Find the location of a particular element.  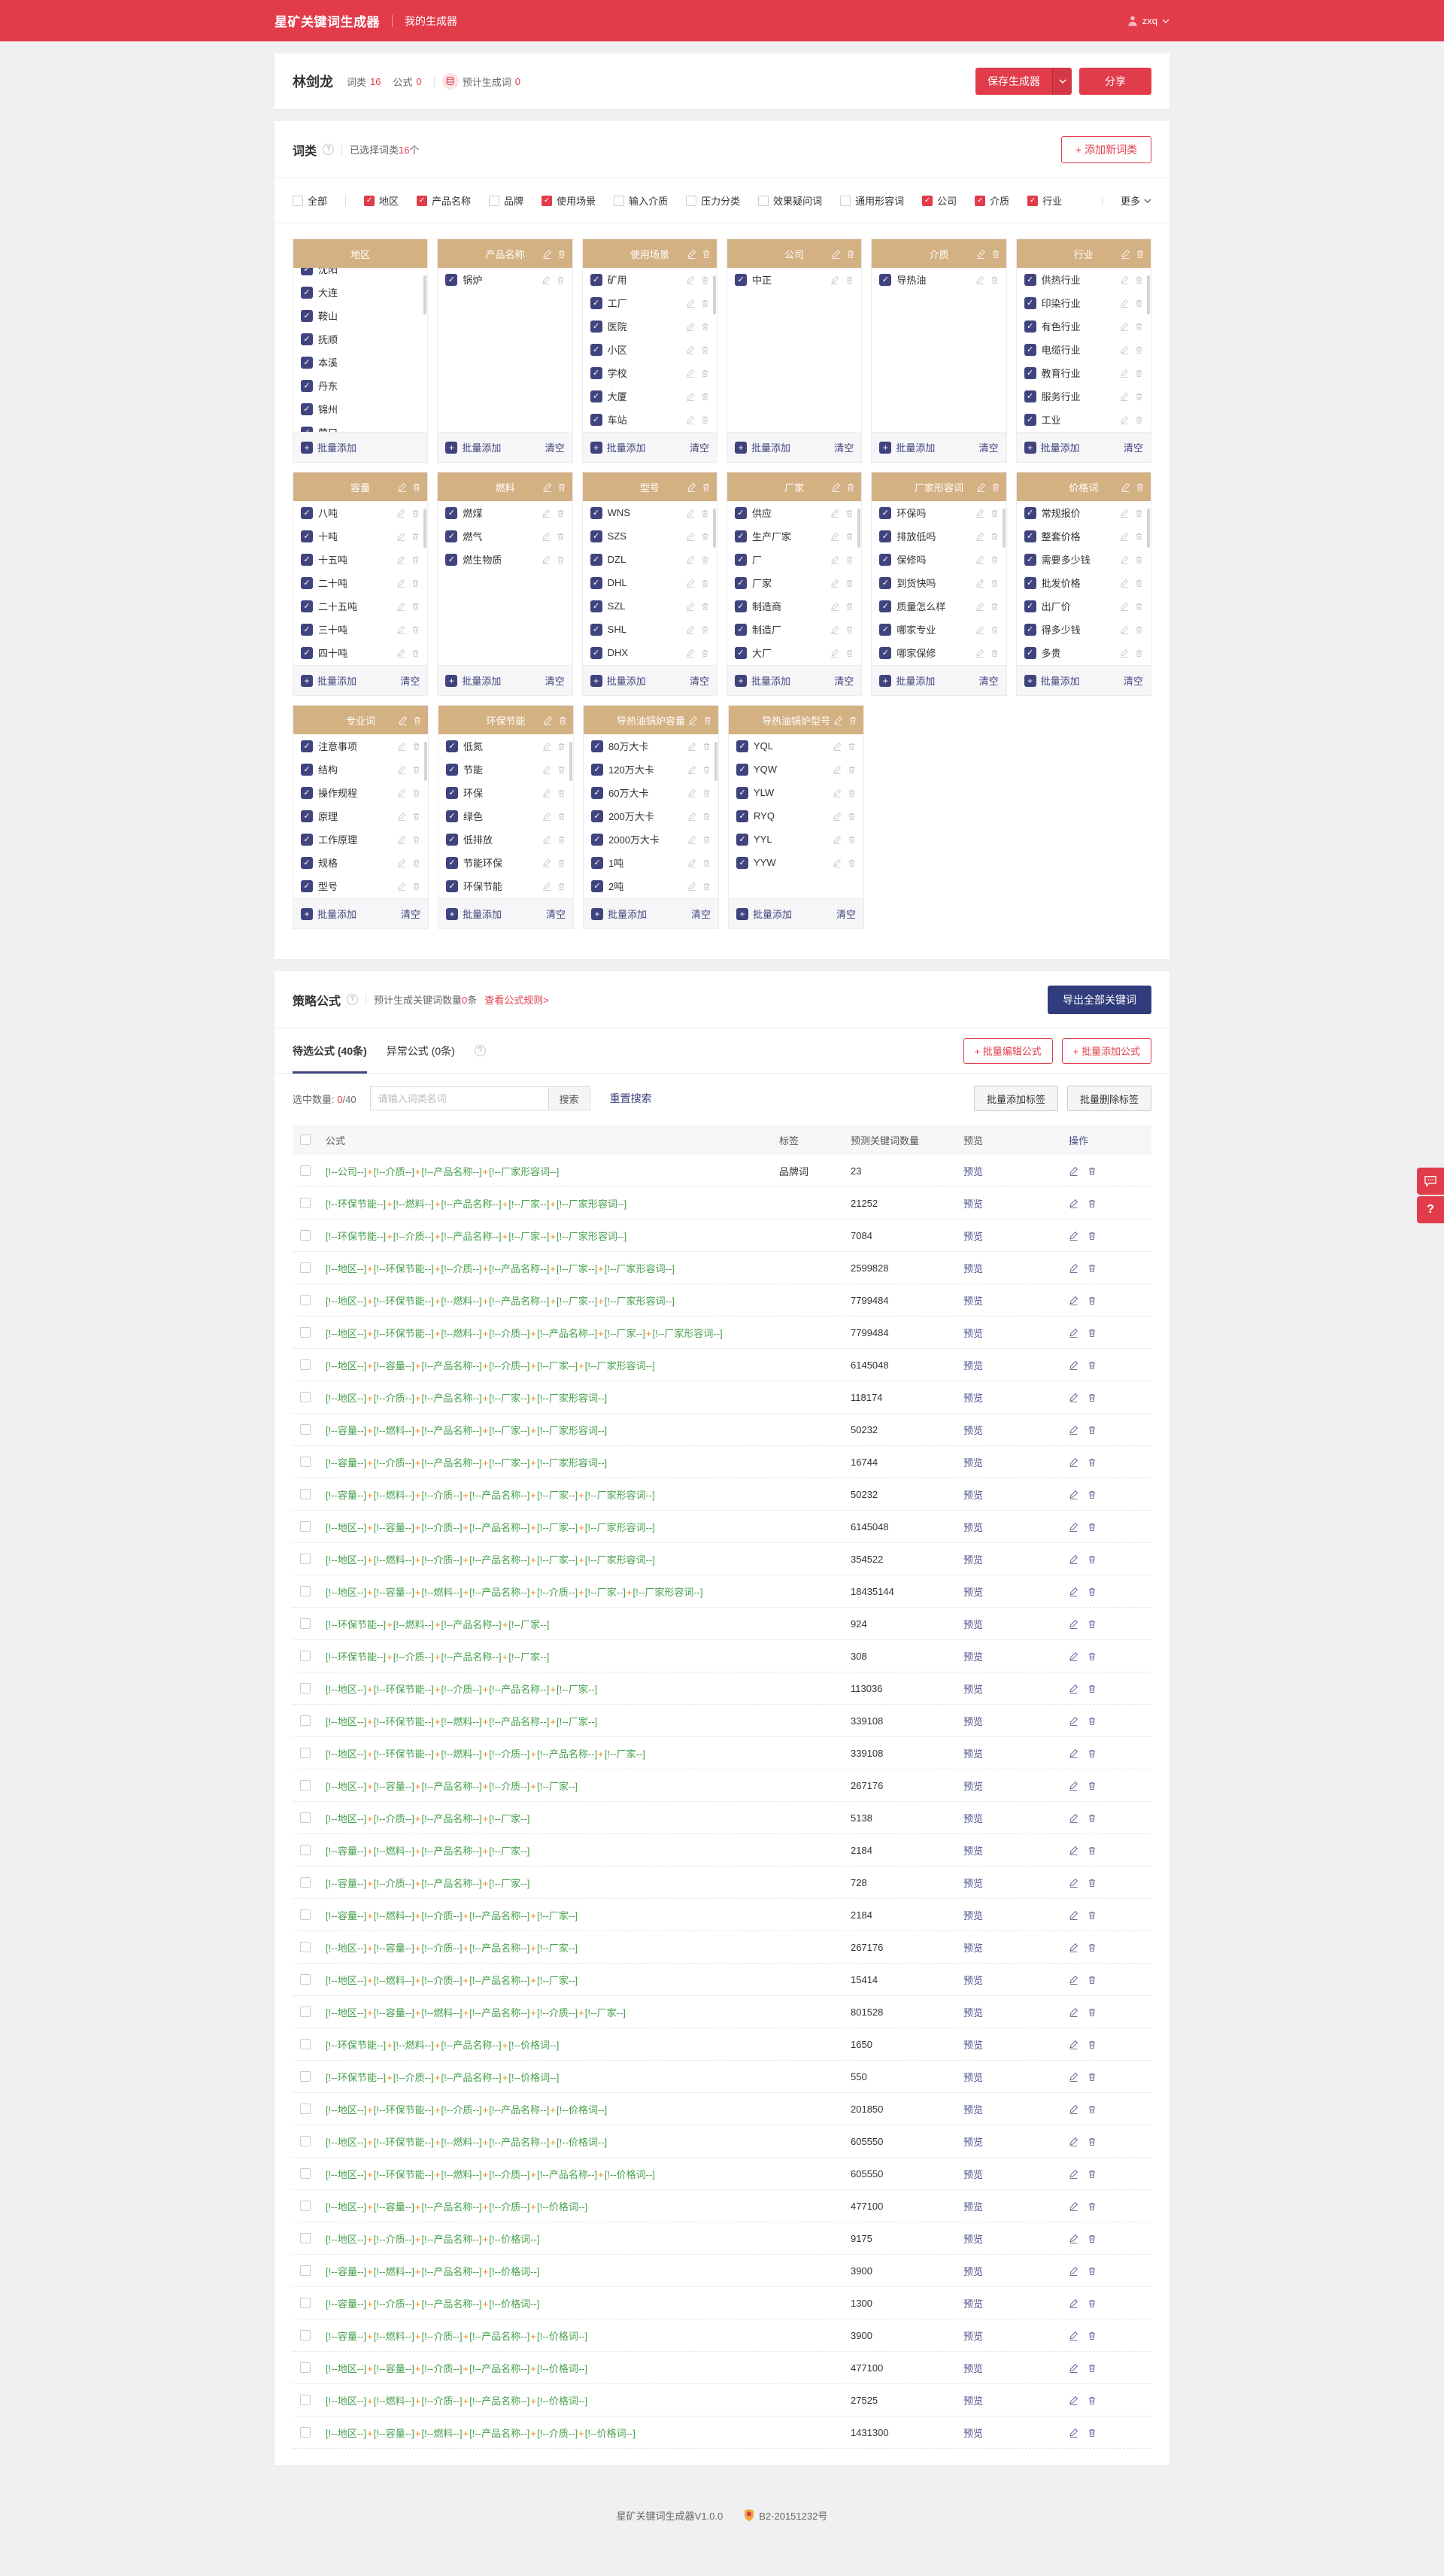

select-all-checkbox is located at coordinates (305, 1140).